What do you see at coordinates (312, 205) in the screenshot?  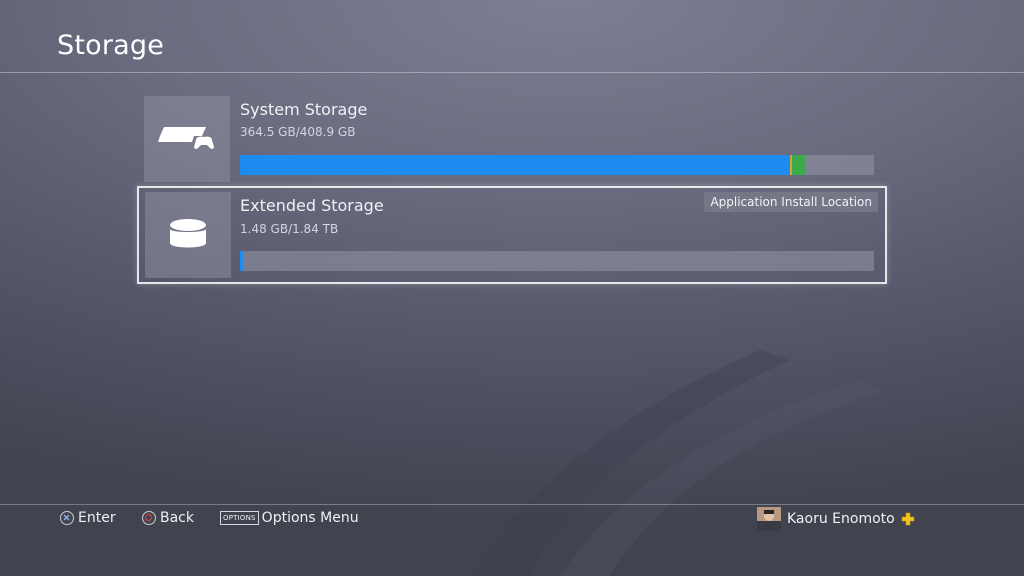 I see `storage-name: Extended Storage` at bounding box center [312, 205].